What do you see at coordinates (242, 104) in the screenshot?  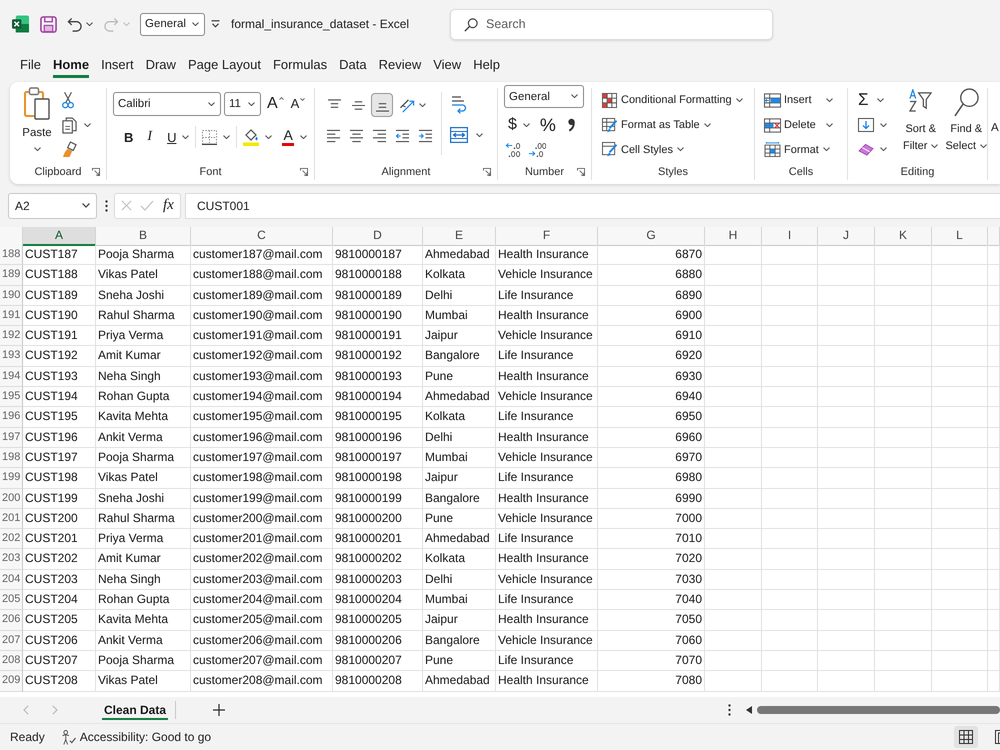 I see `font-size-dropdown: 11` at bounding box center [242, 104].